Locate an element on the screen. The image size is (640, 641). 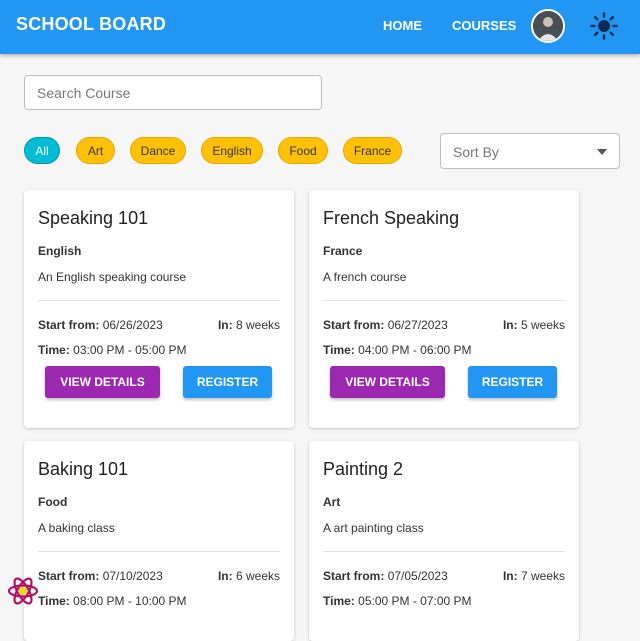
course-category: Food is located at coordinates (53, 502).